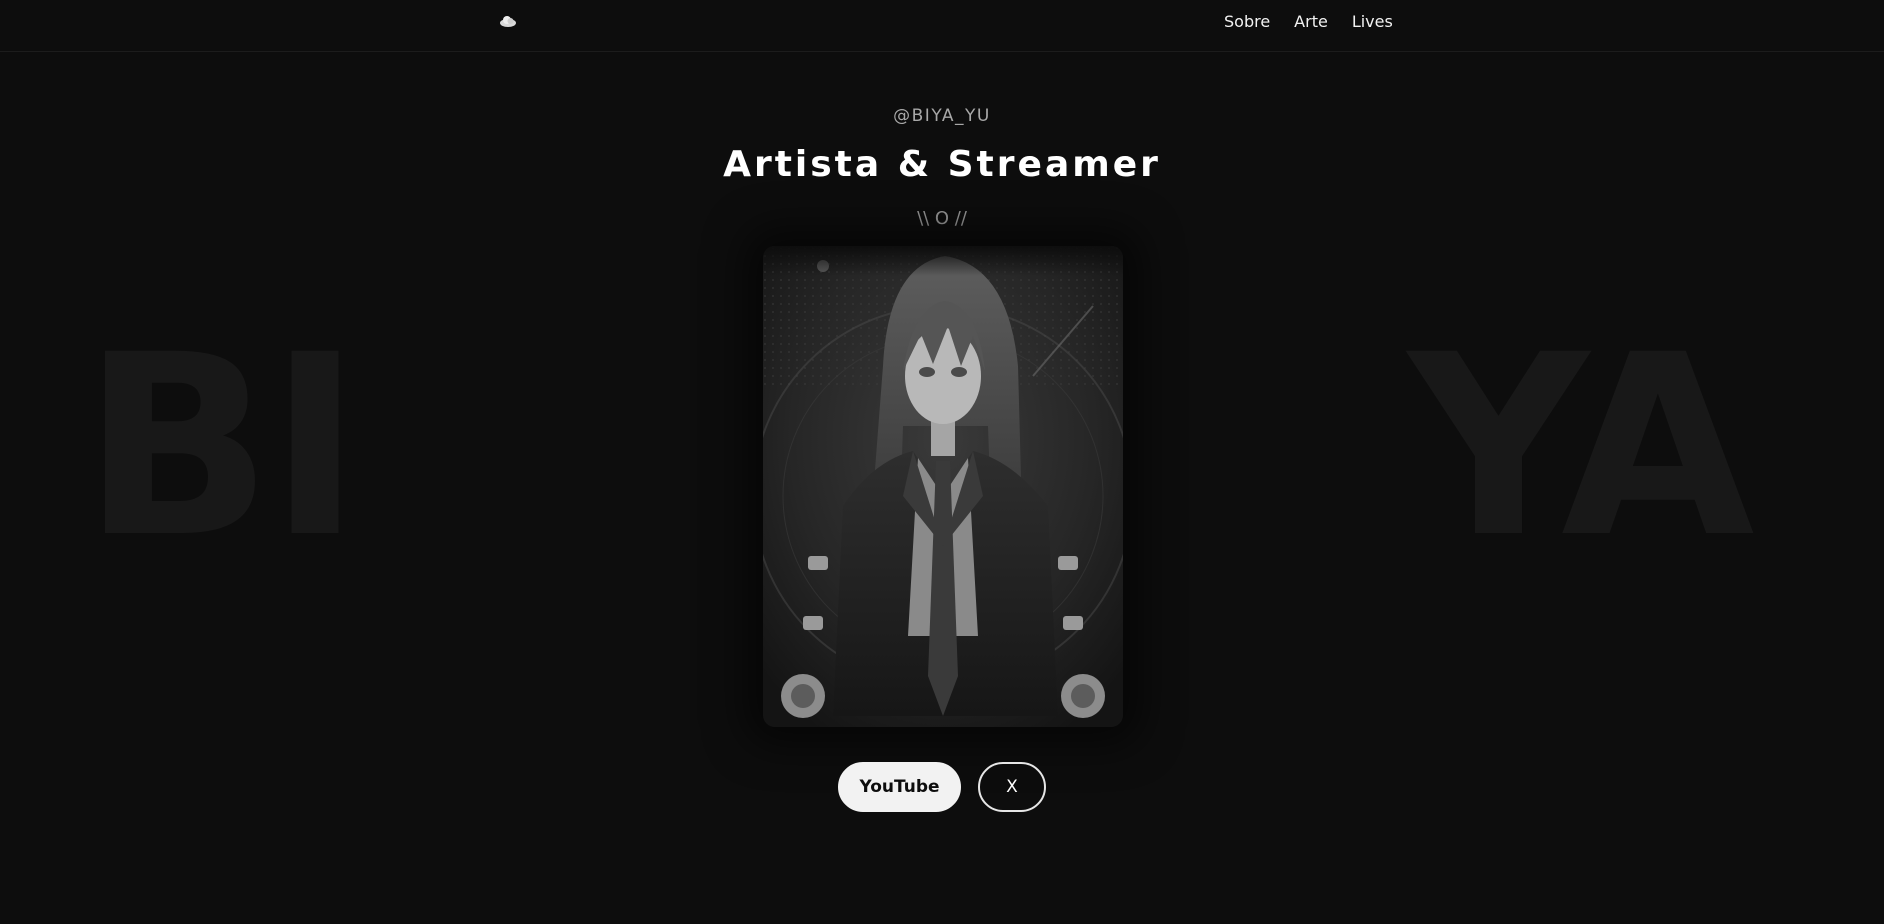 Image resolution: width=1884 pixels, height=924 pixels. I want to click on nav-link-lives: Lives, so click(1372, 21).